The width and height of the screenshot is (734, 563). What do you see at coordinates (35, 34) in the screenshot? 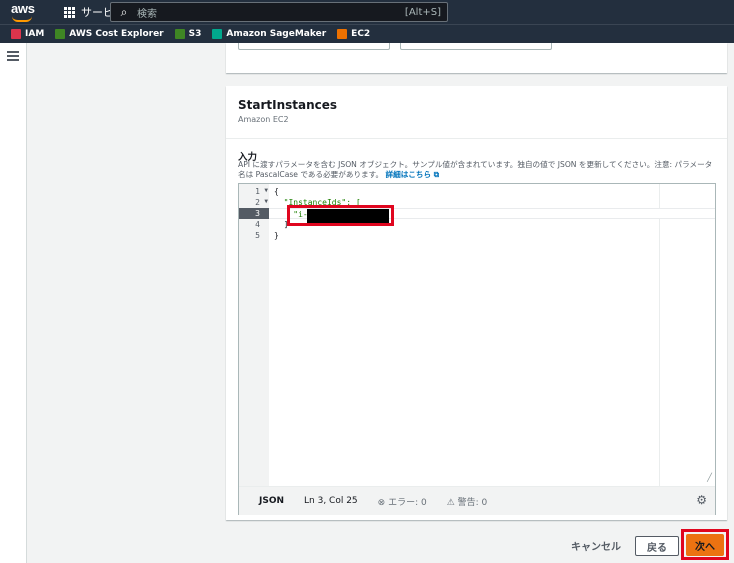
I see `favorite-label: IAM` at bounding box center [35, 34].